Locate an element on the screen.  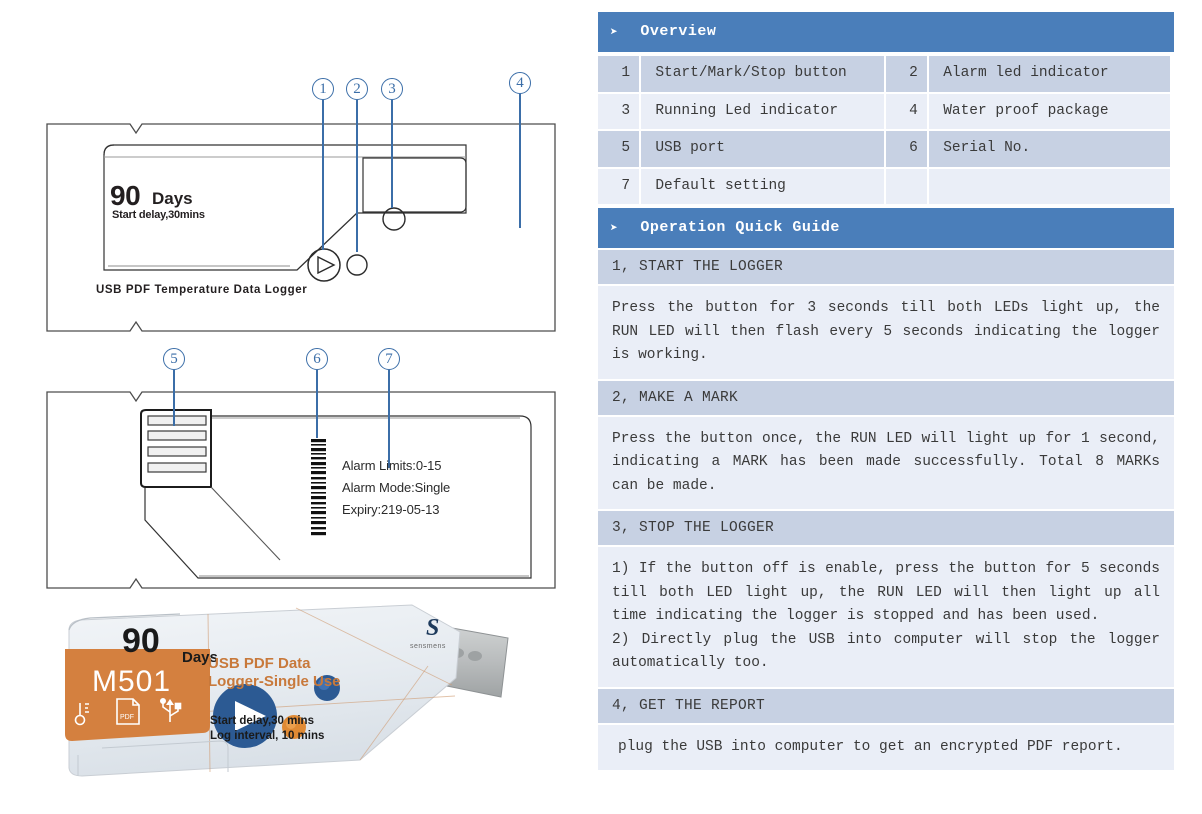
item-number: 5 is located at coordinates (619, 149).